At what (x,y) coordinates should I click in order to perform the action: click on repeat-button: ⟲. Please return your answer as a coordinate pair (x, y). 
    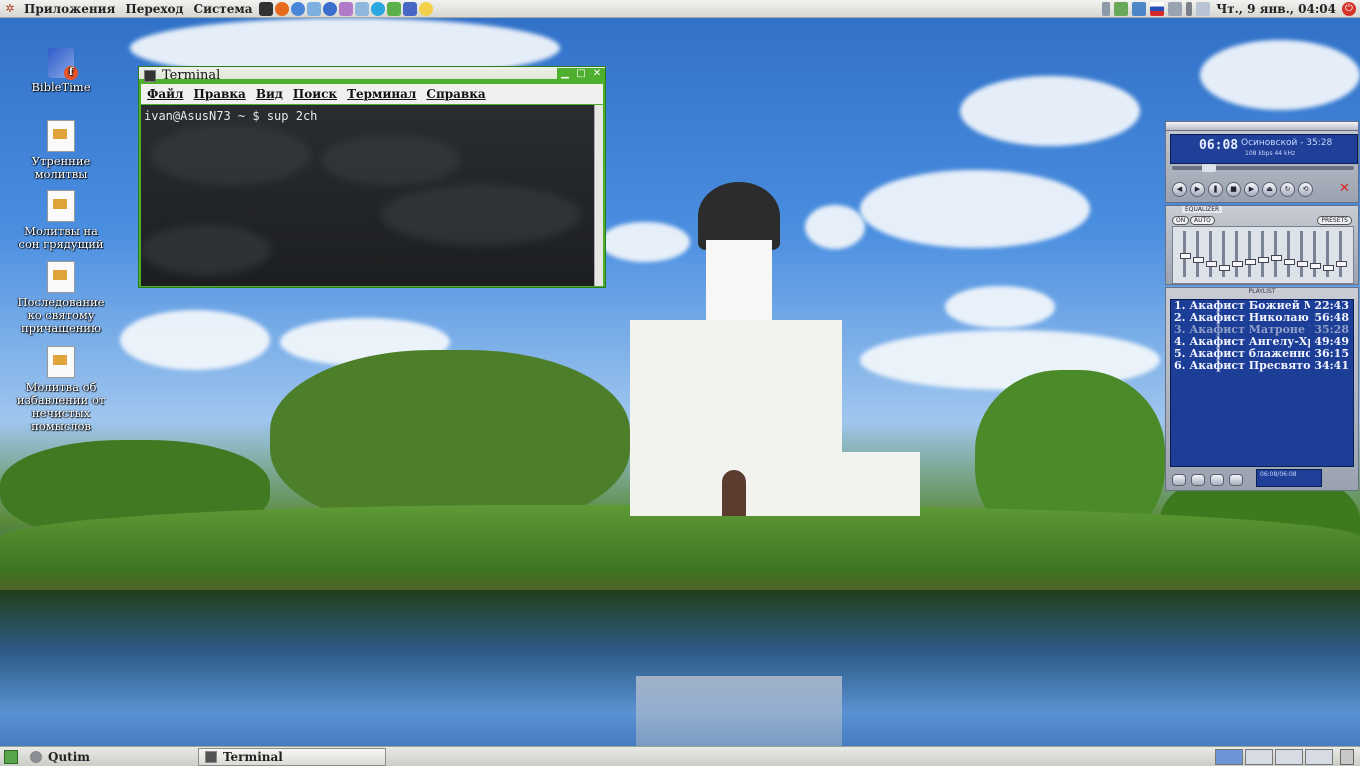
    Looking at the image, I should click on (1305, 189).